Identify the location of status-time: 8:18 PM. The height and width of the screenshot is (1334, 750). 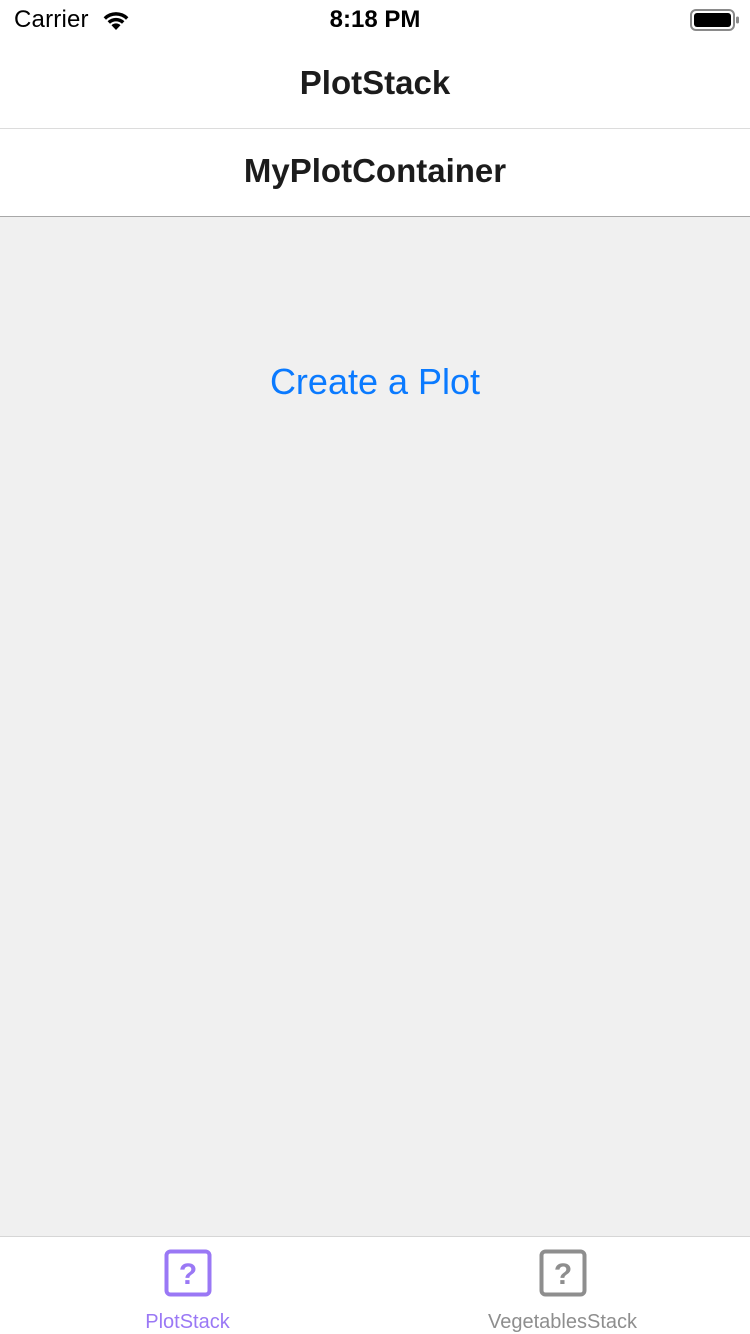
(375, 19).